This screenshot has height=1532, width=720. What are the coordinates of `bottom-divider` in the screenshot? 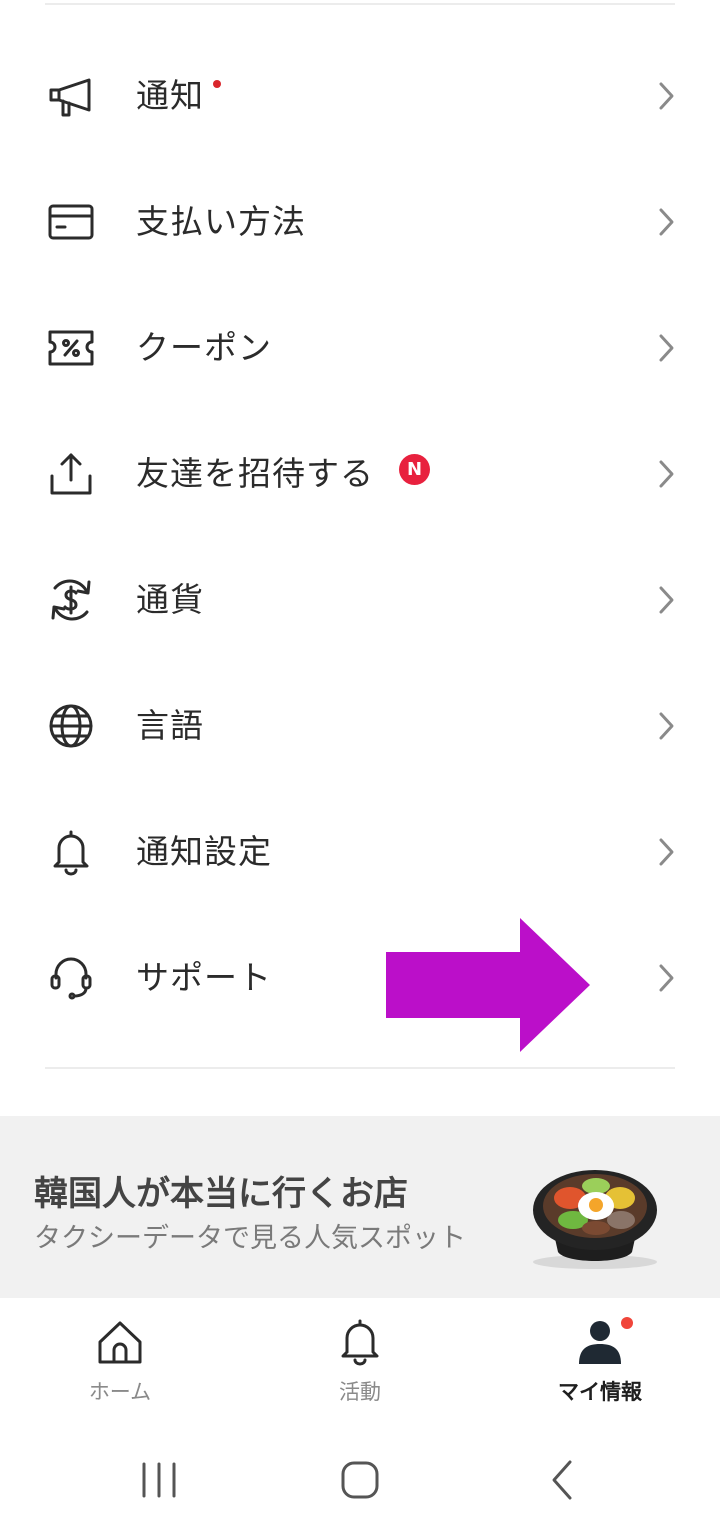 It's located at (360, 1068).